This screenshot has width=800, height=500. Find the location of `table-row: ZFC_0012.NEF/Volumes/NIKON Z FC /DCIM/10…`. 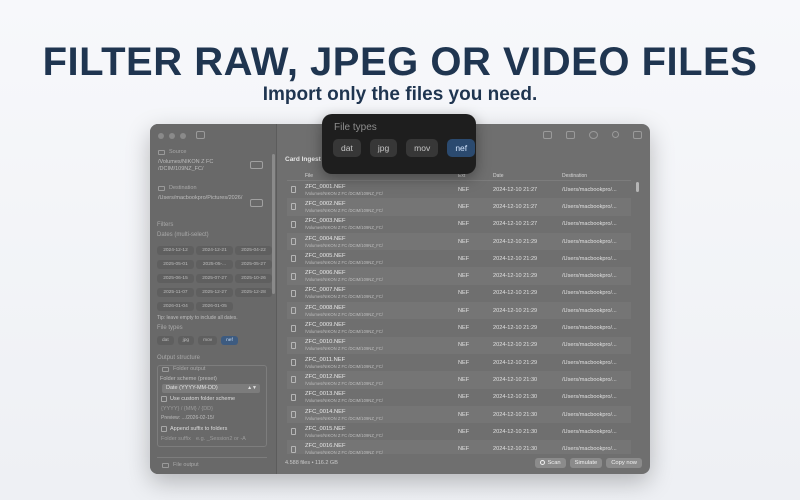

table-row: ZFC_0012.NEF/Volumes/NIKON Z FC /DCIM/10… is located at coordinates (459, 380).